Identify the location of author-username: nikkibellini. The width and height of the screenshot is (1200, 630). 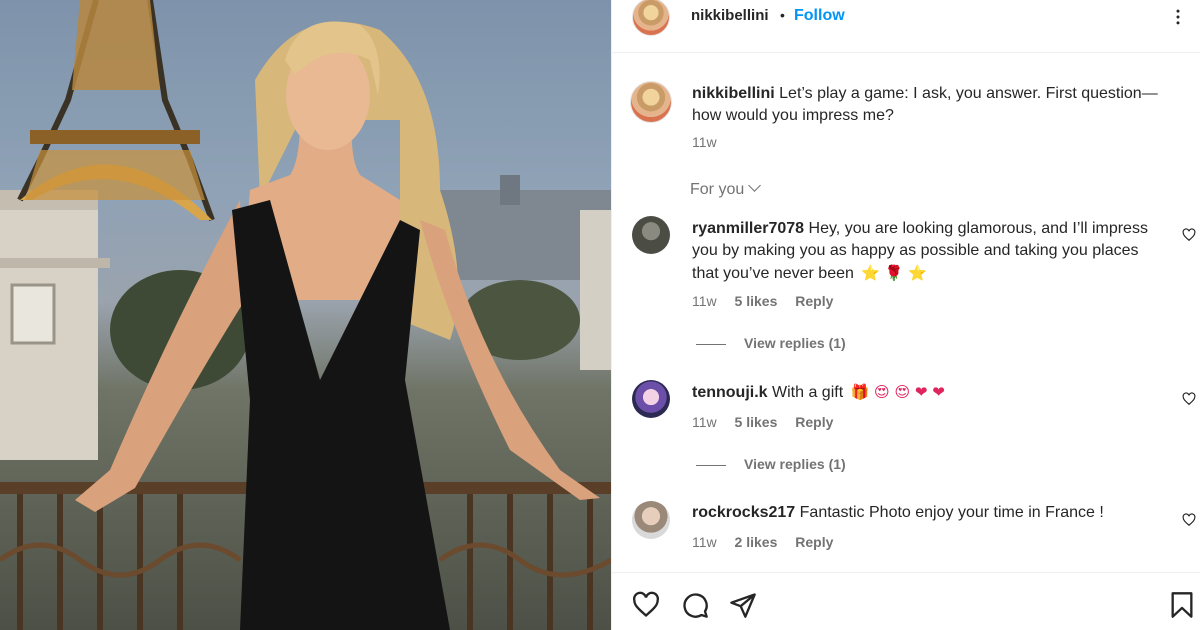
(730, 15).